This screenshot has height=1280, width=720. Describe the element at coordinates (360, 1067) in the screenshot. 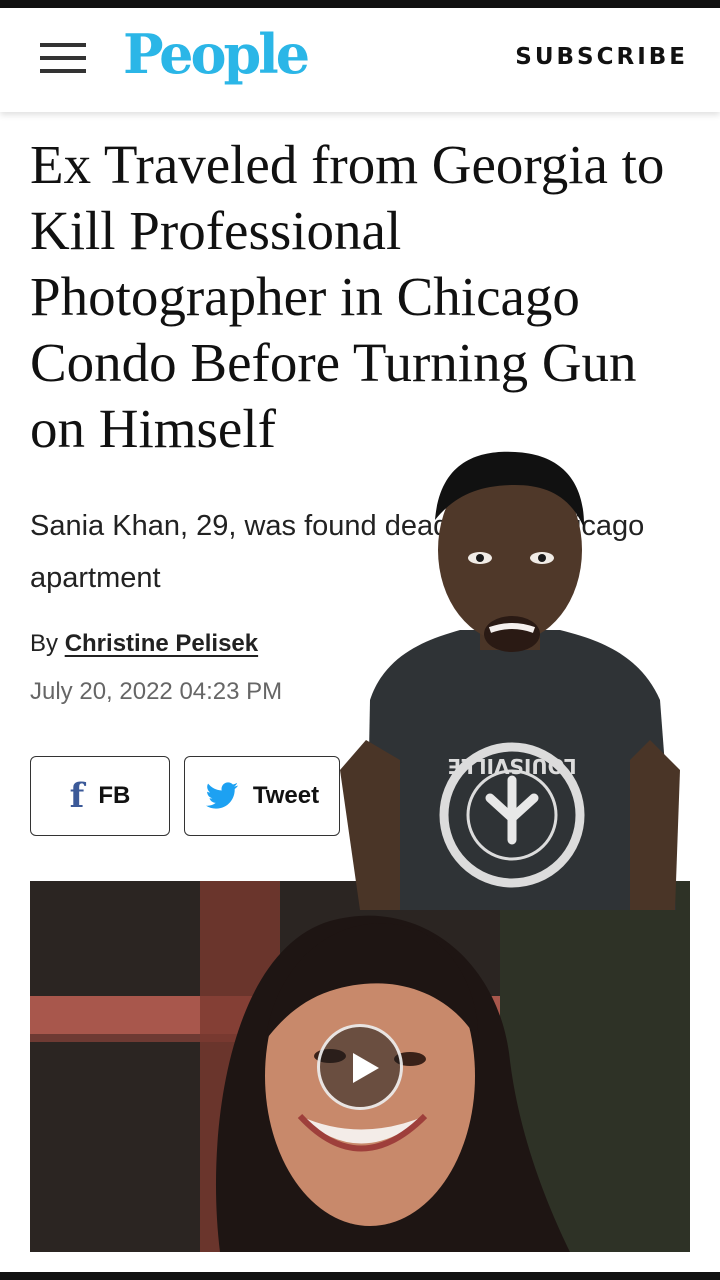

I see `play-button-icon` at that location.